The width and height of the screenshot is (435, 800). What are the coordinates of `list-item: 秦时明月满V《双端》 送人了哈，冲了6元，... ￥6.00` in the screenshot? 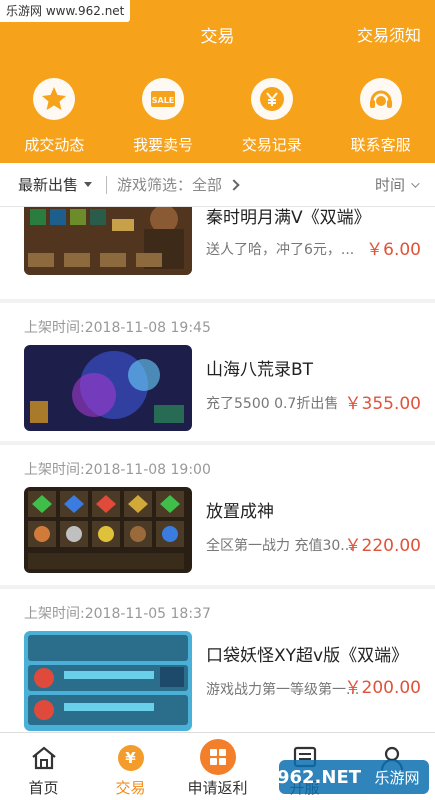 It's located at (217, 253).